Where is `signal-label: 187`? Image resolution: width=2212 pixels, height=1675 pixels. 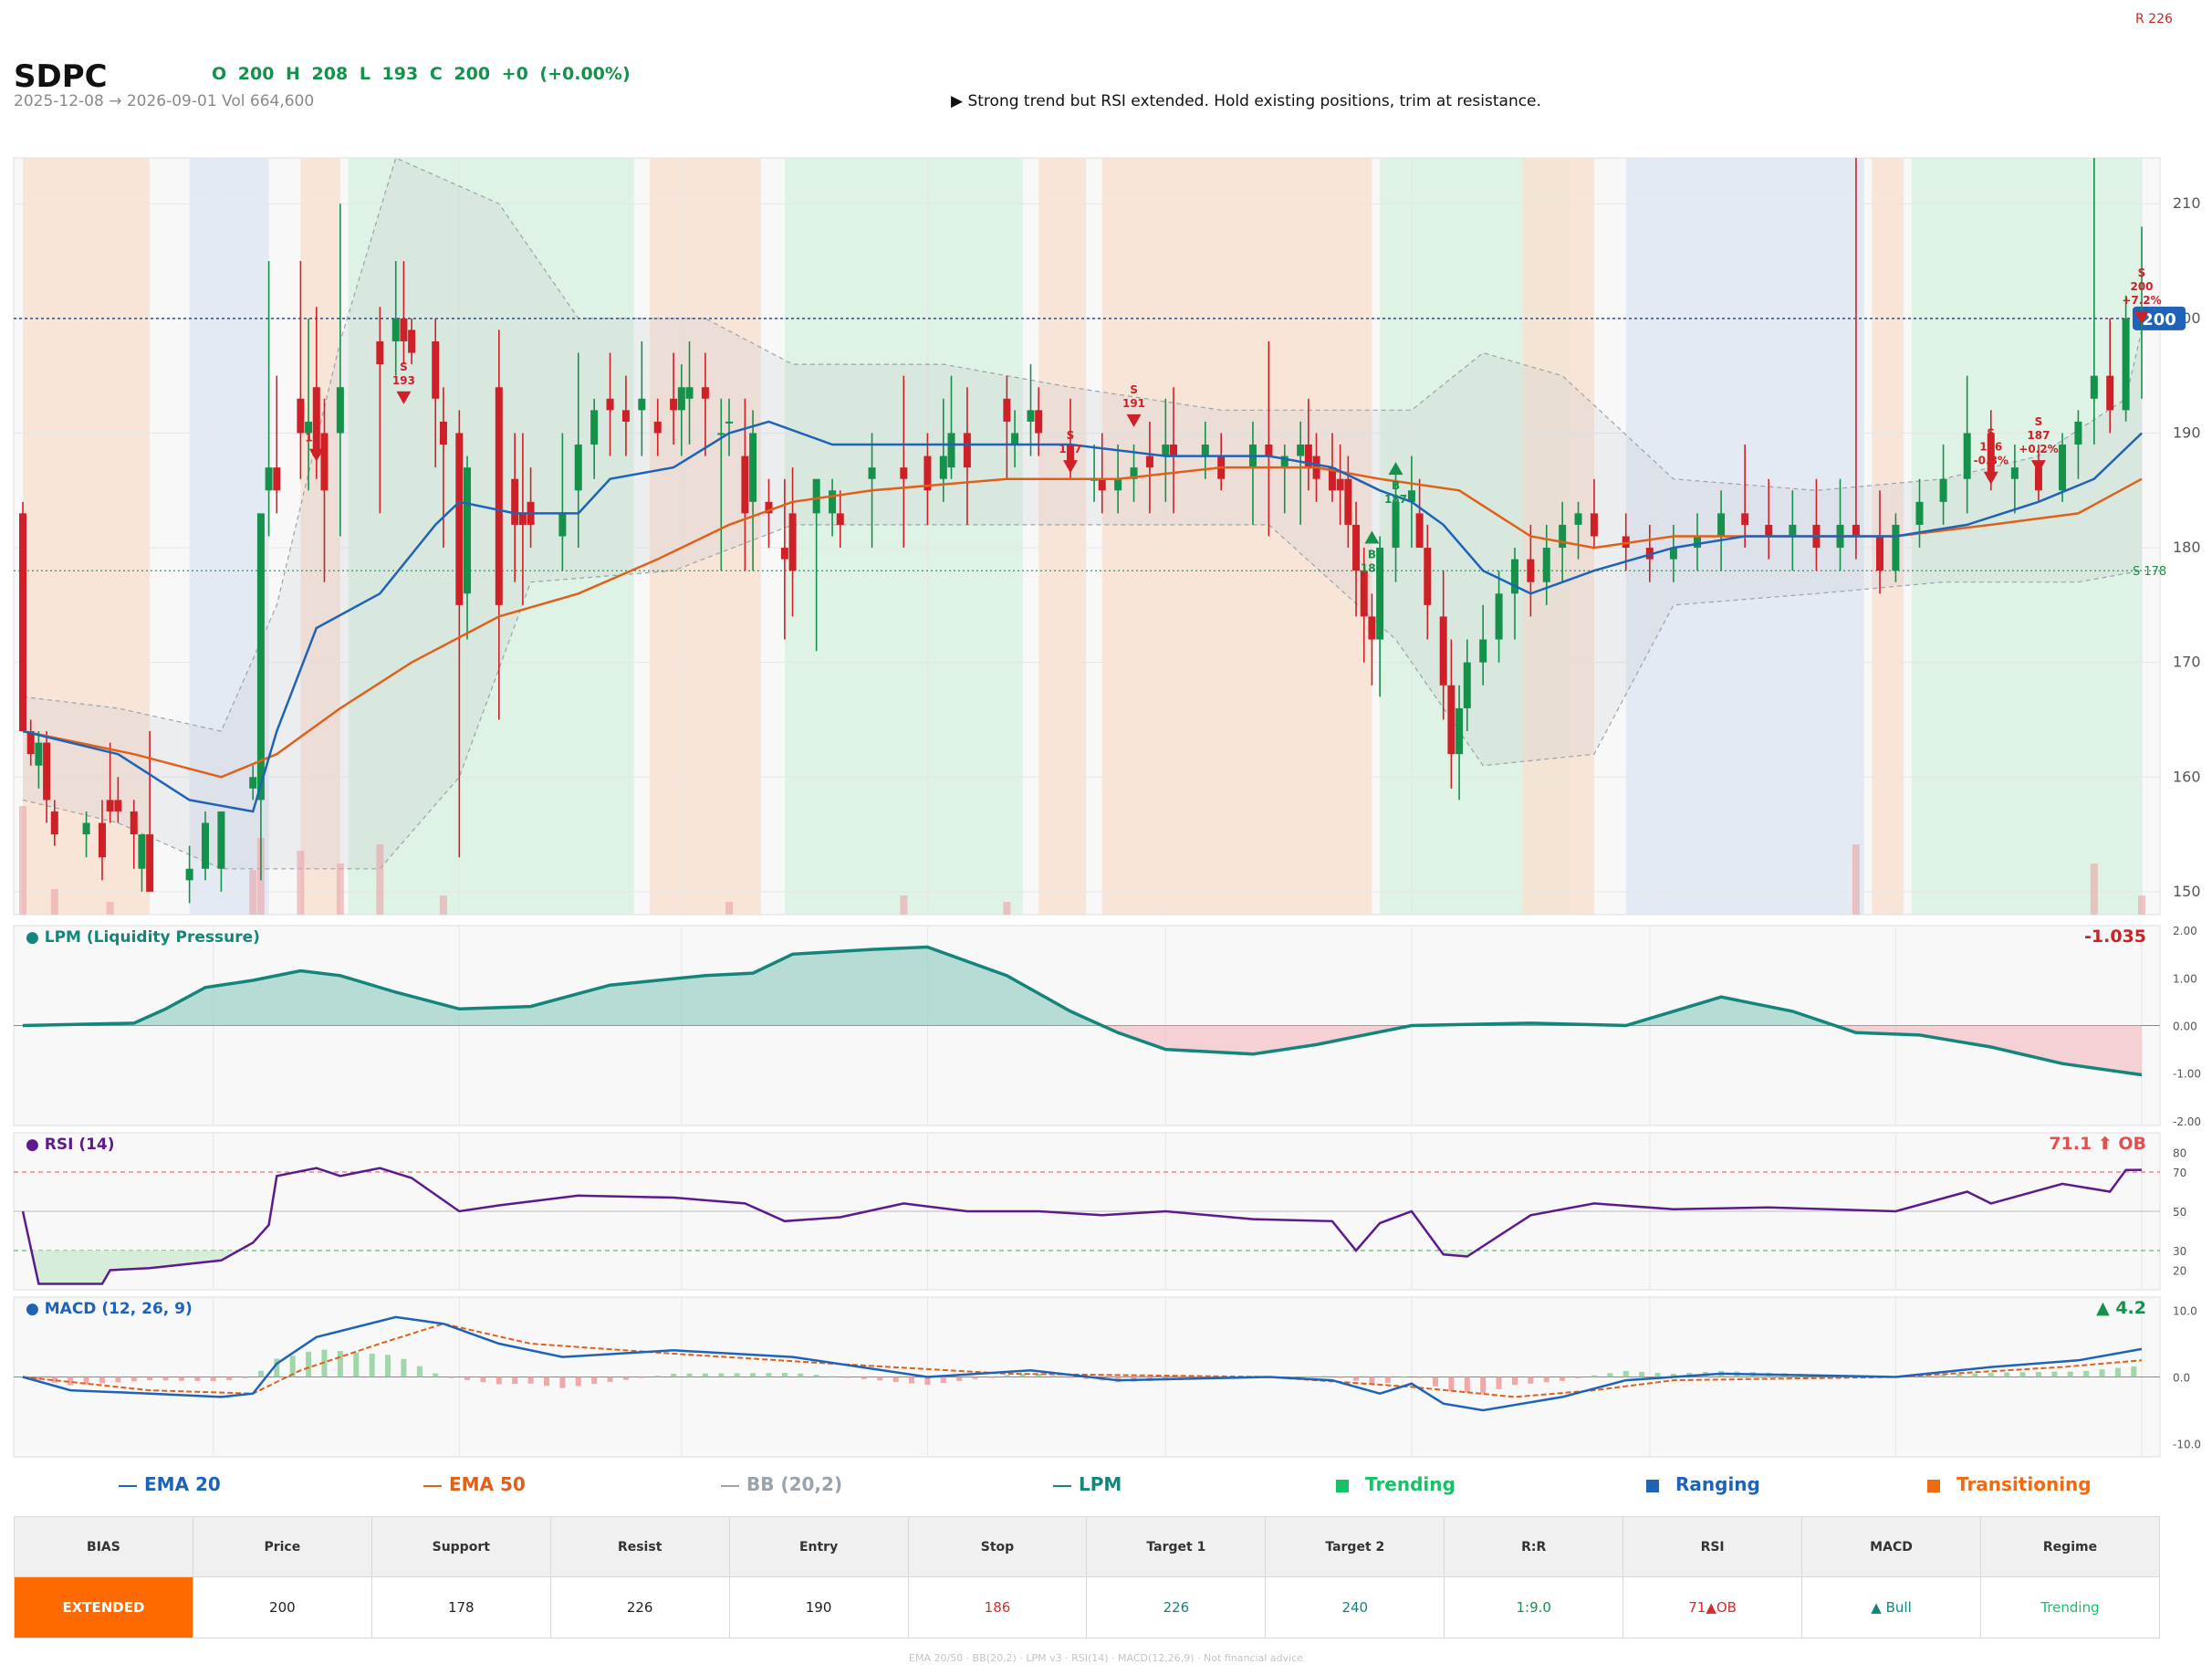 signal-label: 187 is located at coordinates (1070, 449).